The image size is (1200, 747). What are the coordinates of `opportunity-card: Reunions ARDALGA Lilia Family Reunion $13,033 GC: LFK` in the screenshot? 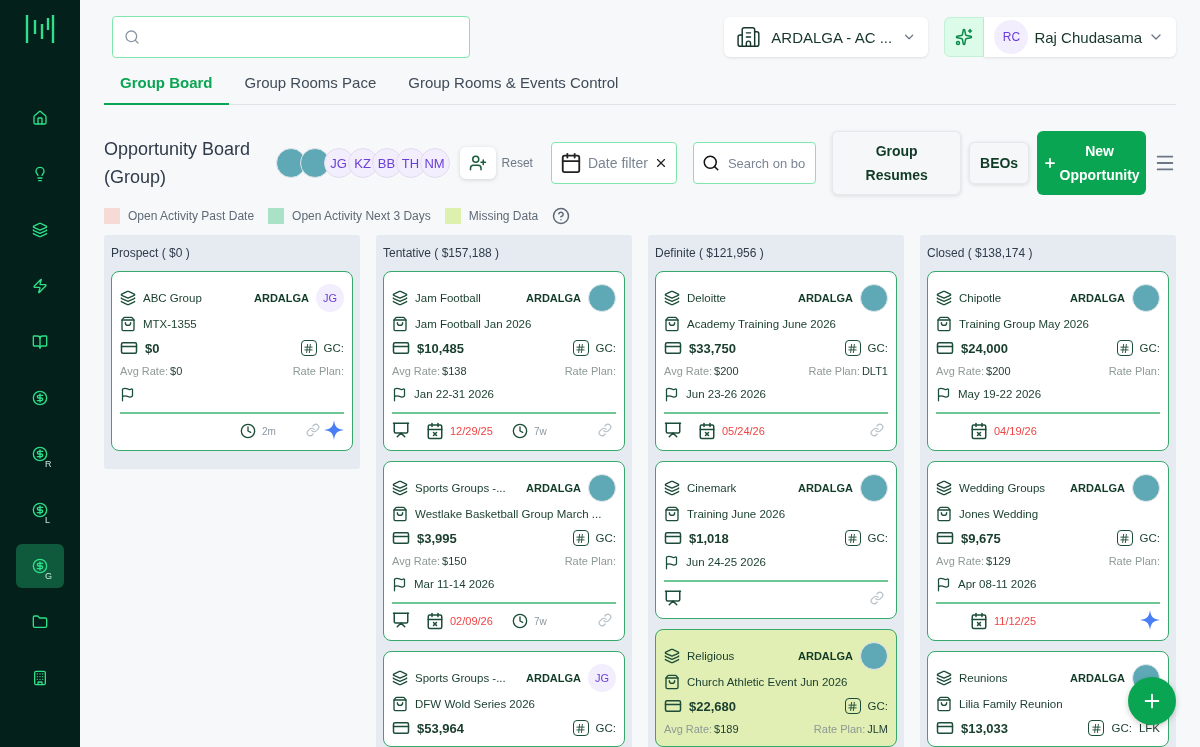 It's located at (1048, 699).